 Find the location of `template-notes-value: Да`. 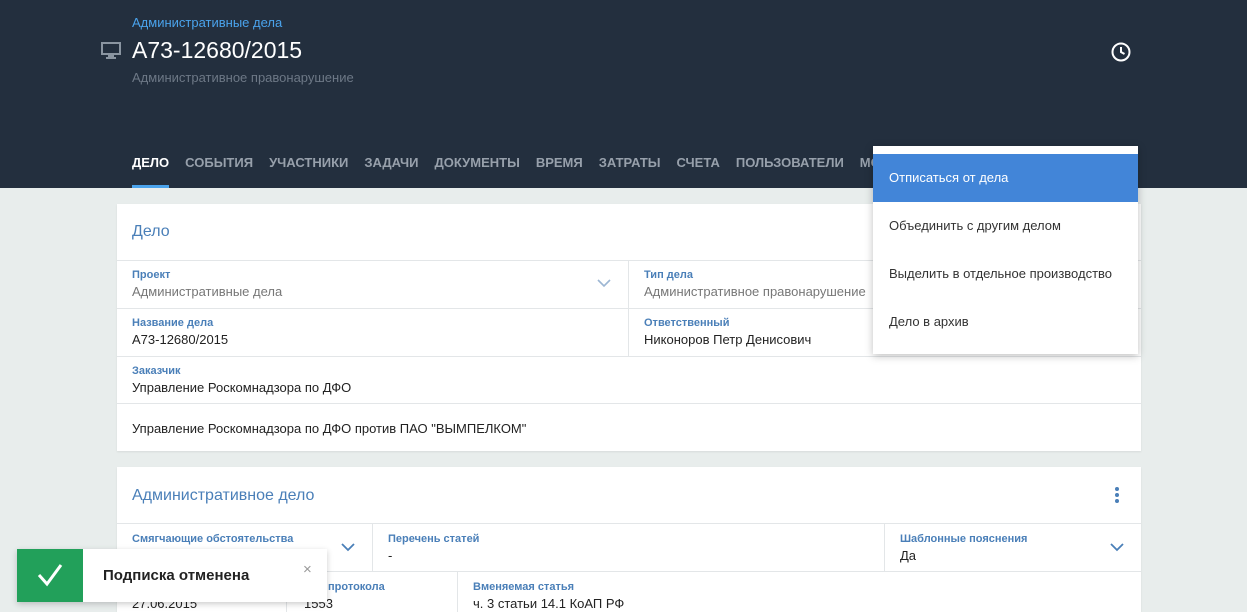

template-notes-value: Да is located at coordinates (908, 555).